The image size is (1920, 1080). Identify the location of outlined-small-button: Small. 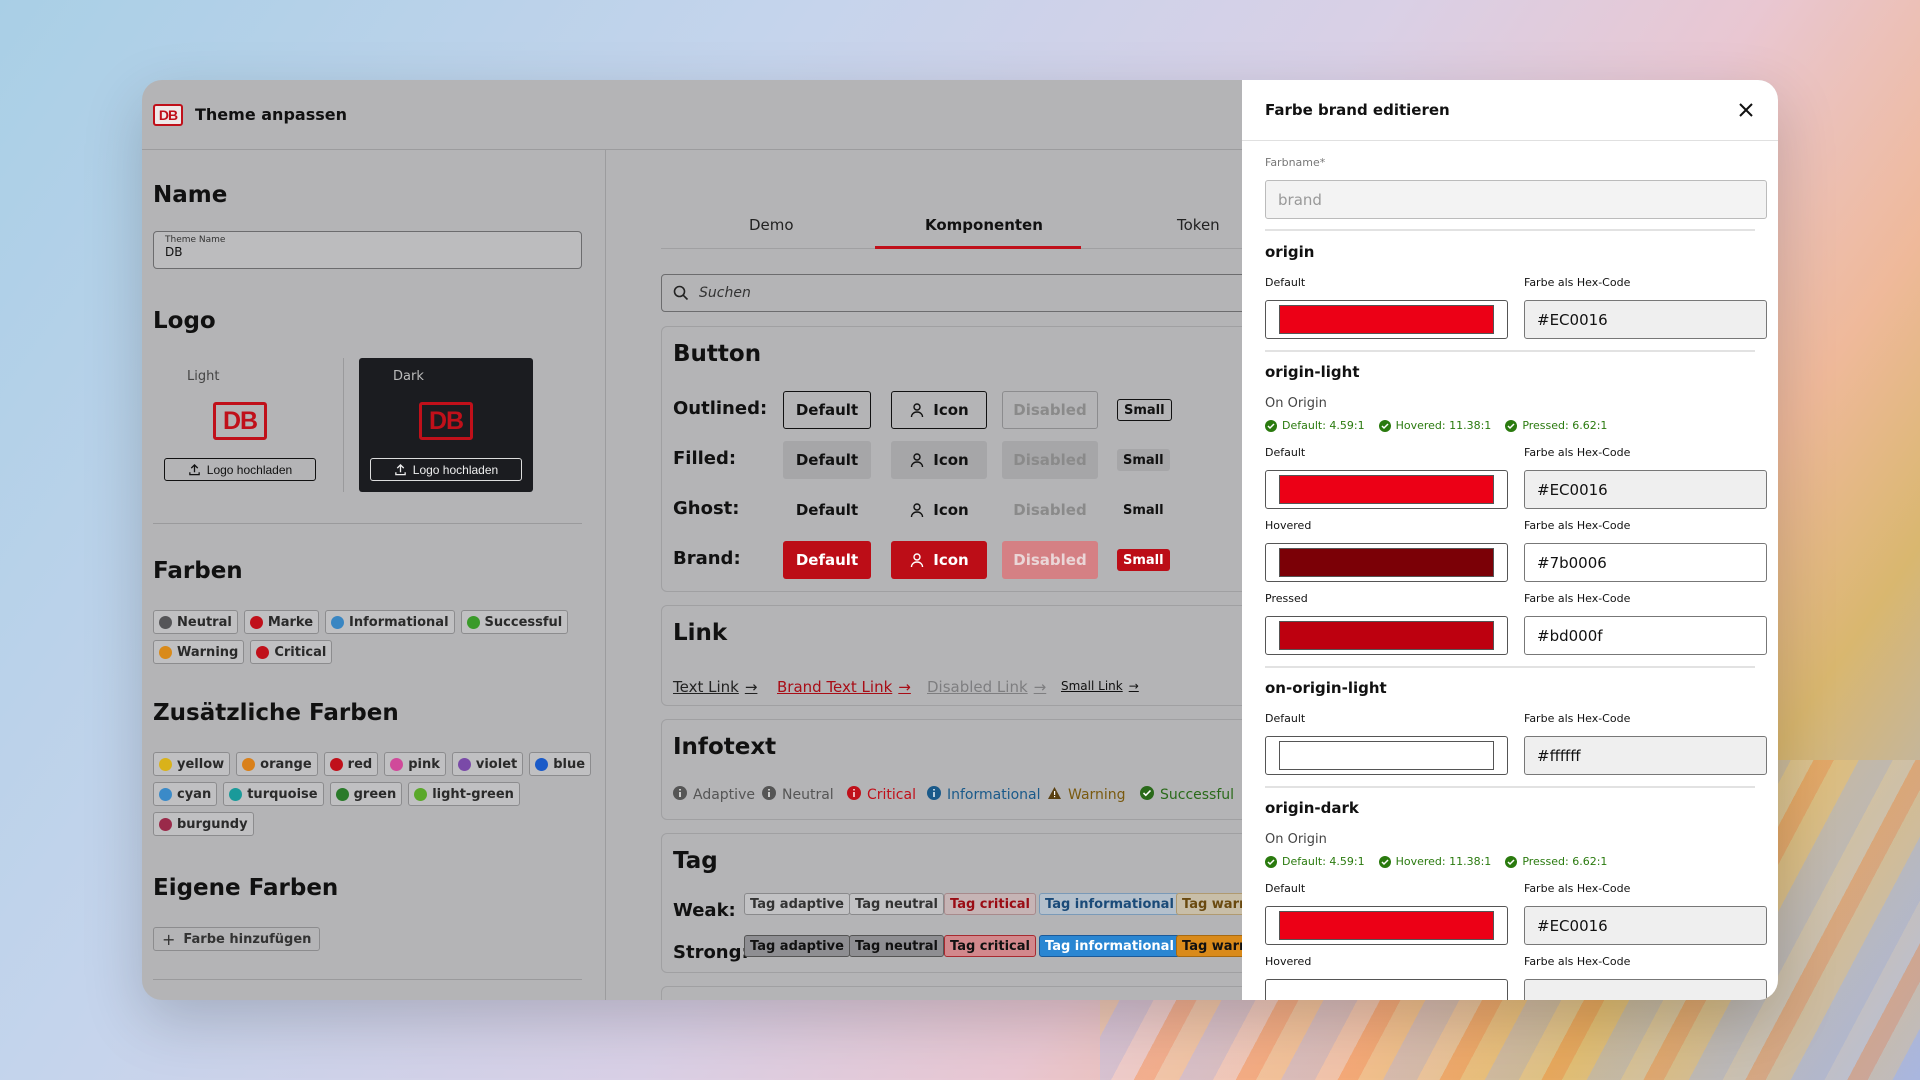
(1144, 410).